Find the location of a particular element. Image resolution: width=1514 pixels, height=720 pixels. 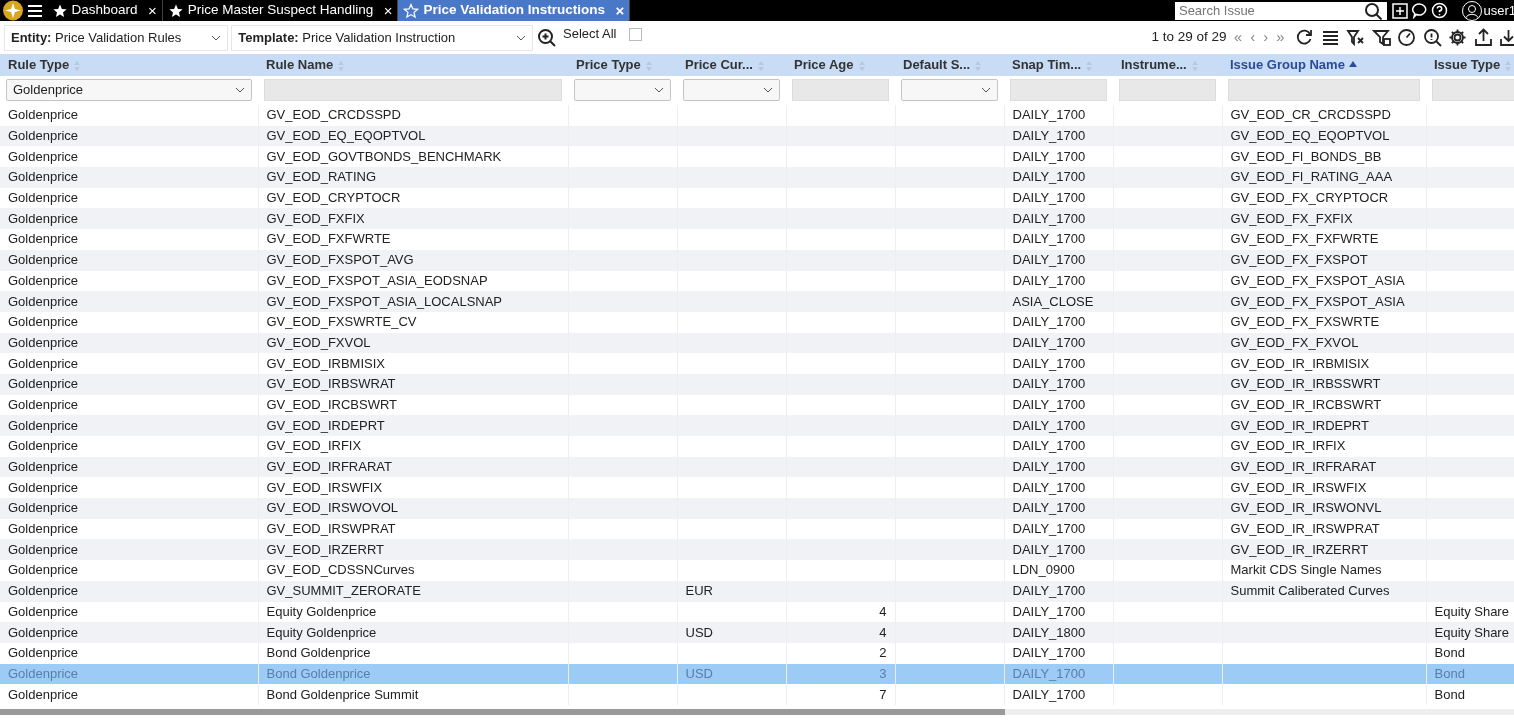

entity-dropdown: Entity: Price Validation Rules is located at coordinates (116, 37).